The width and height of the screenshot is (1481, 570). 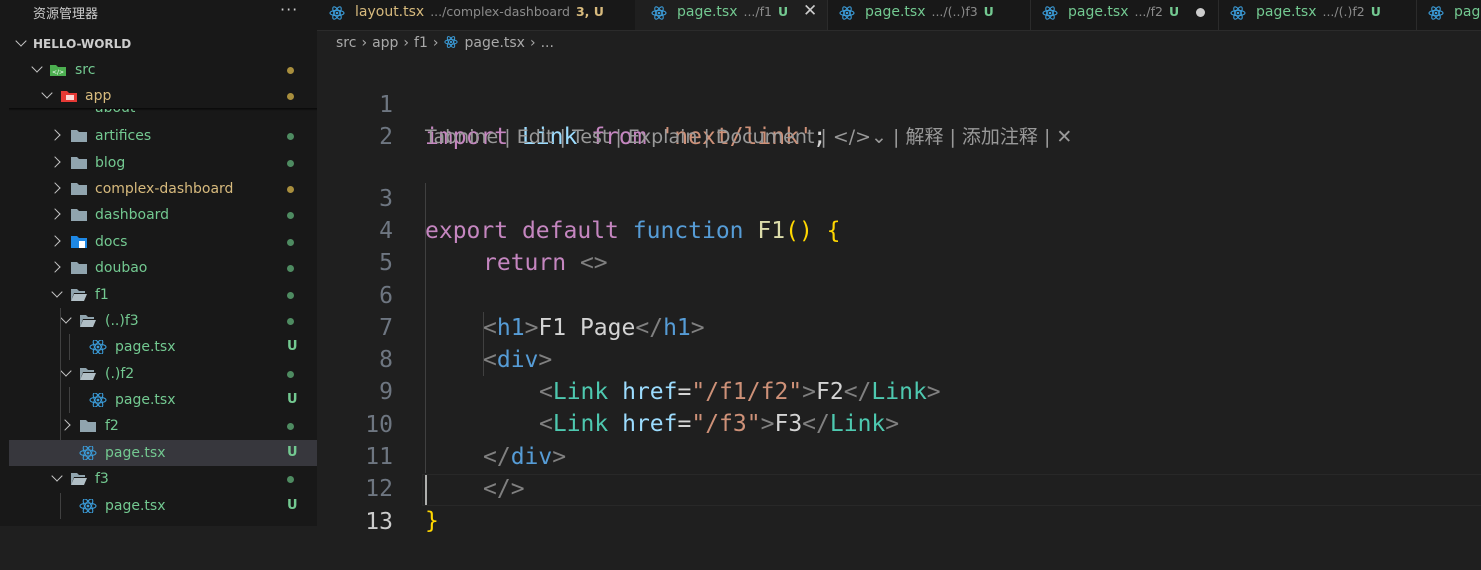 I want to click on tab-page-tsx-intercept-f2: page.tsx .../(.)f2 U, so click(x=1317, y=15).